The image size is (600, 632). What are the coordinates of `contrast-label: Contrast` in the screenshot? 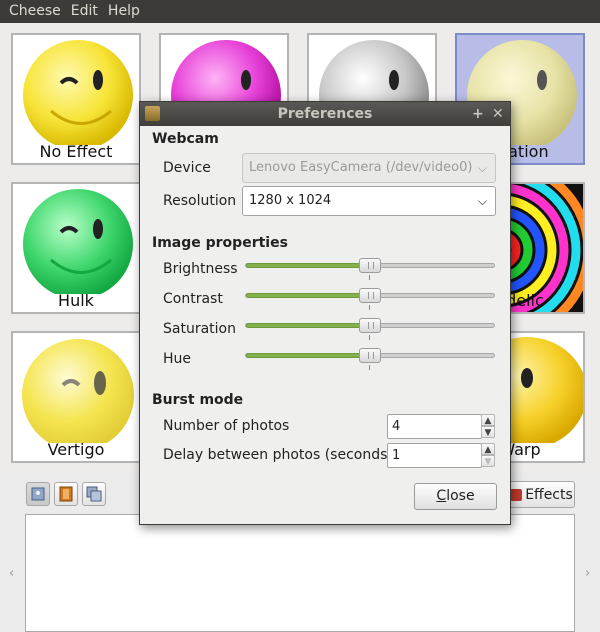 It's located at (193, 299).